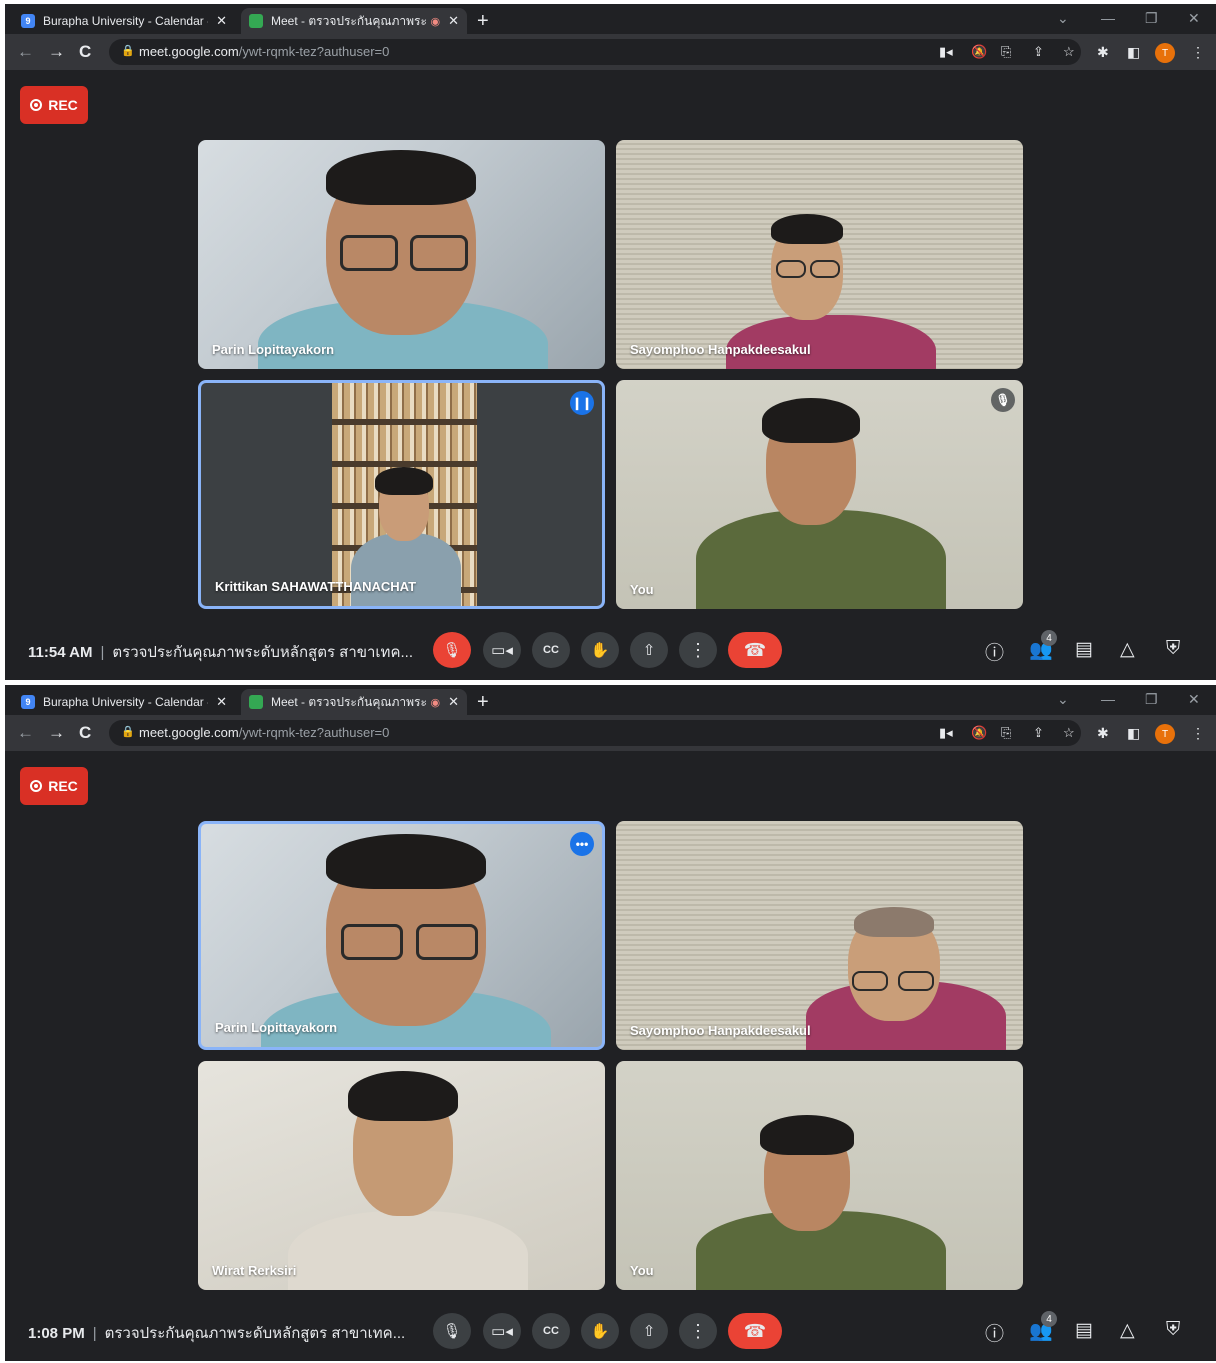 Image resolution: width=1216 pixels, height=1363 pixels. Describe the element at coordinates (452, 650) in the screenshot. I see `microphone-off-button: 🎙` at that location.